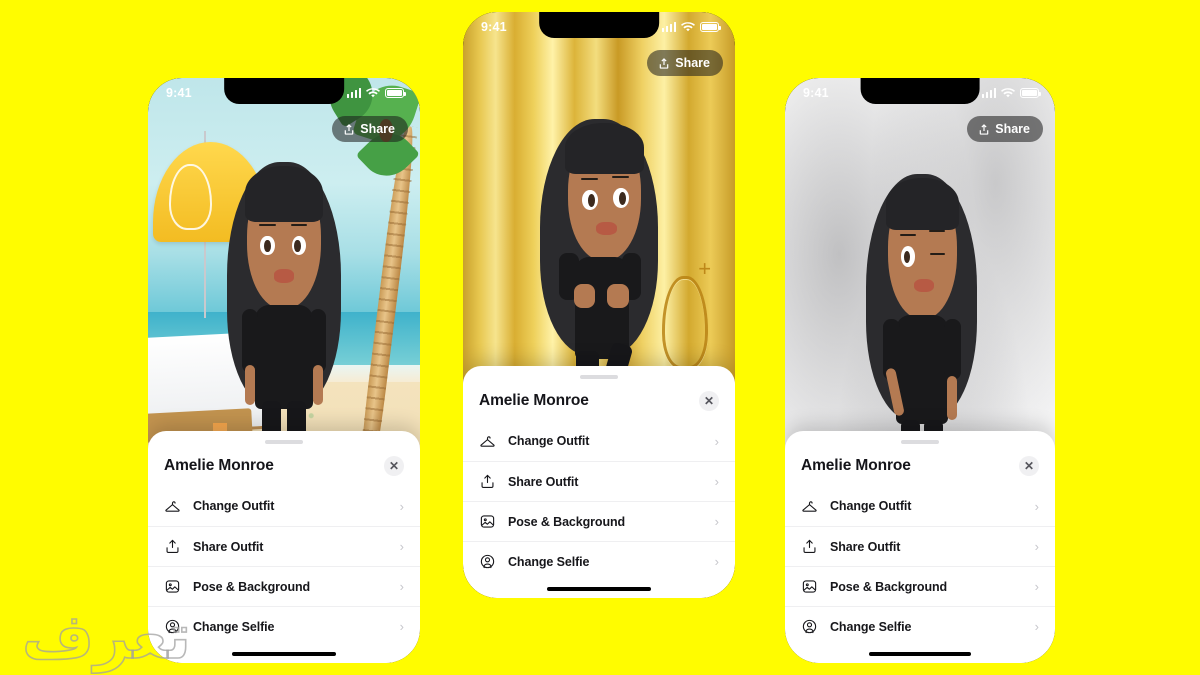 This screenshot has height=675, width=1200. What do you see at coordinates (938, 253) in the screenshot?
I see `avatar-eye-winking` at bounding box center [938, 253].